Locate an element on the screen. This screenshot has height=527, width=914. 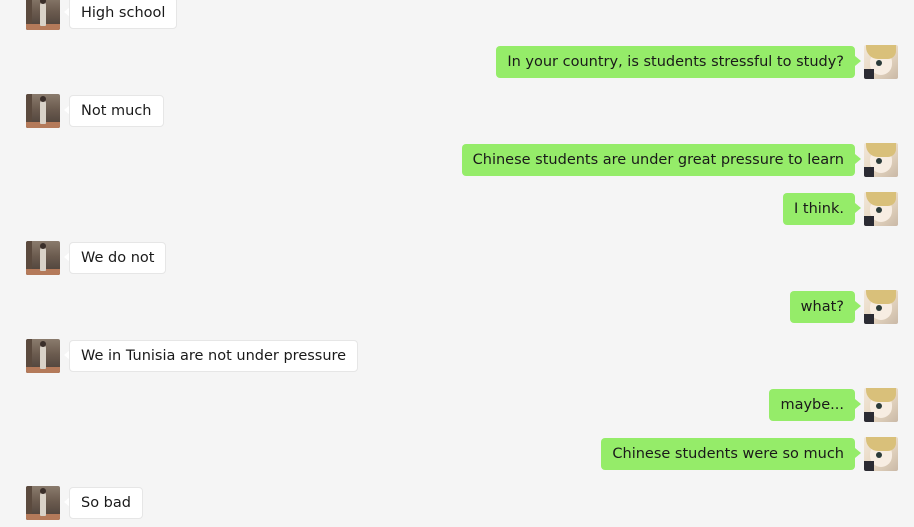
outgoing-message-bubble: what? is located at coordinates (822, 307).